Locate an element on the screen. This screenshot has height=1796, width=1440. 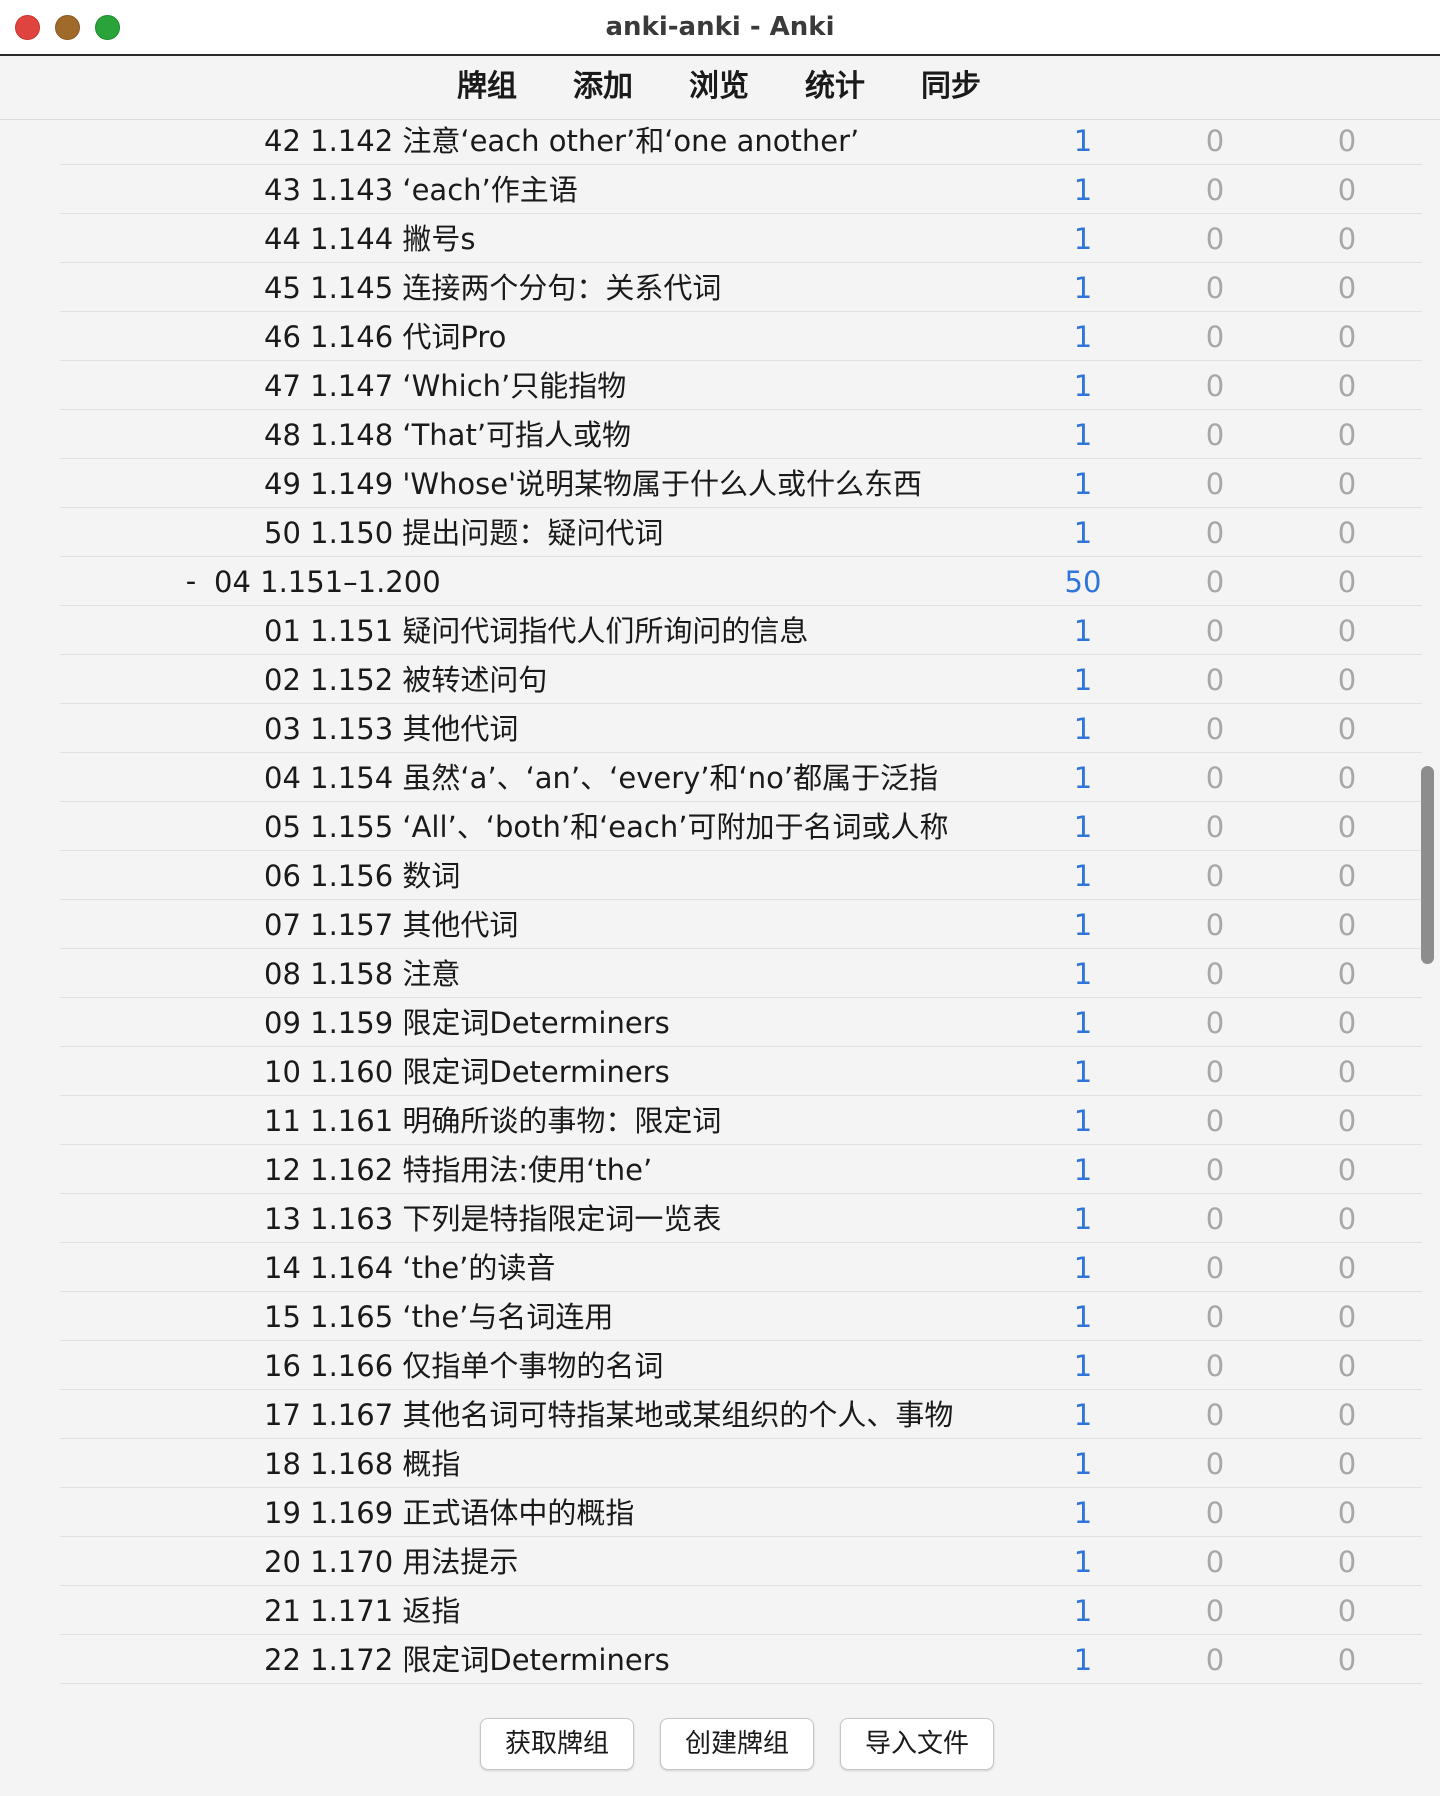
deck-name: 50 1.150 提出问题：疑问代词 is located at coordinates (637, 532).